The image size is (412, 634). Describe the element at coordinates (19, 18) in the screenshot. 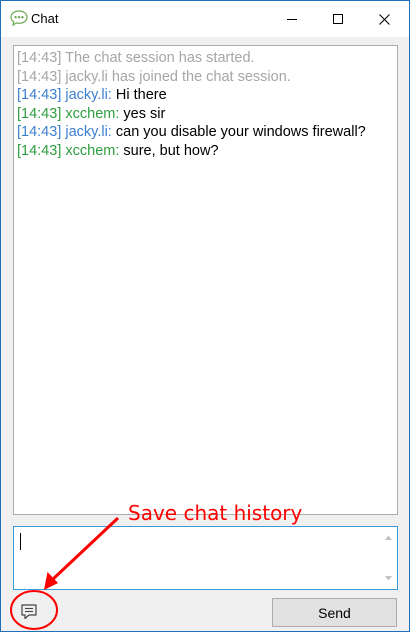

I see `chat-app-icon` at that location.